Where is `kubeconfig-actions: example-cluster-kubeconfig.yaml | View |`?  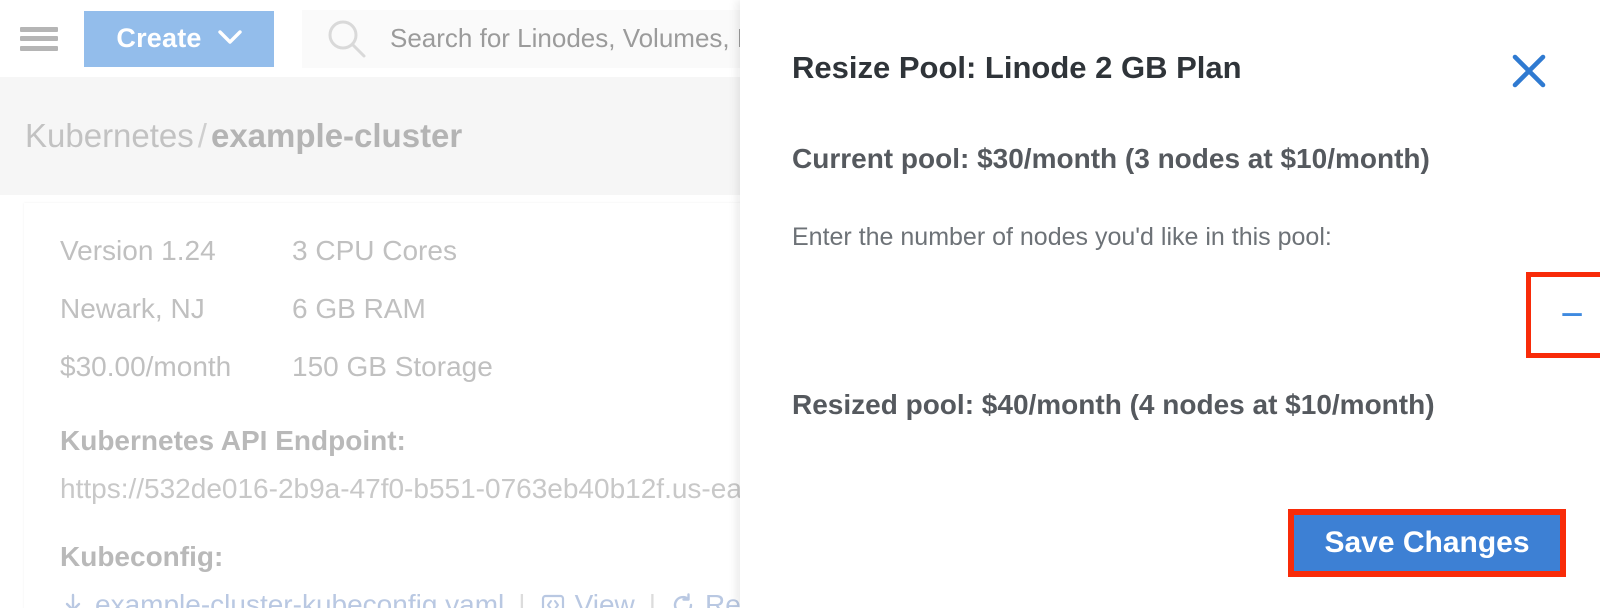 kubeconfig-actions: example-cluster-kubeconfig.yaml | View | is located at coordinates (419, 598).